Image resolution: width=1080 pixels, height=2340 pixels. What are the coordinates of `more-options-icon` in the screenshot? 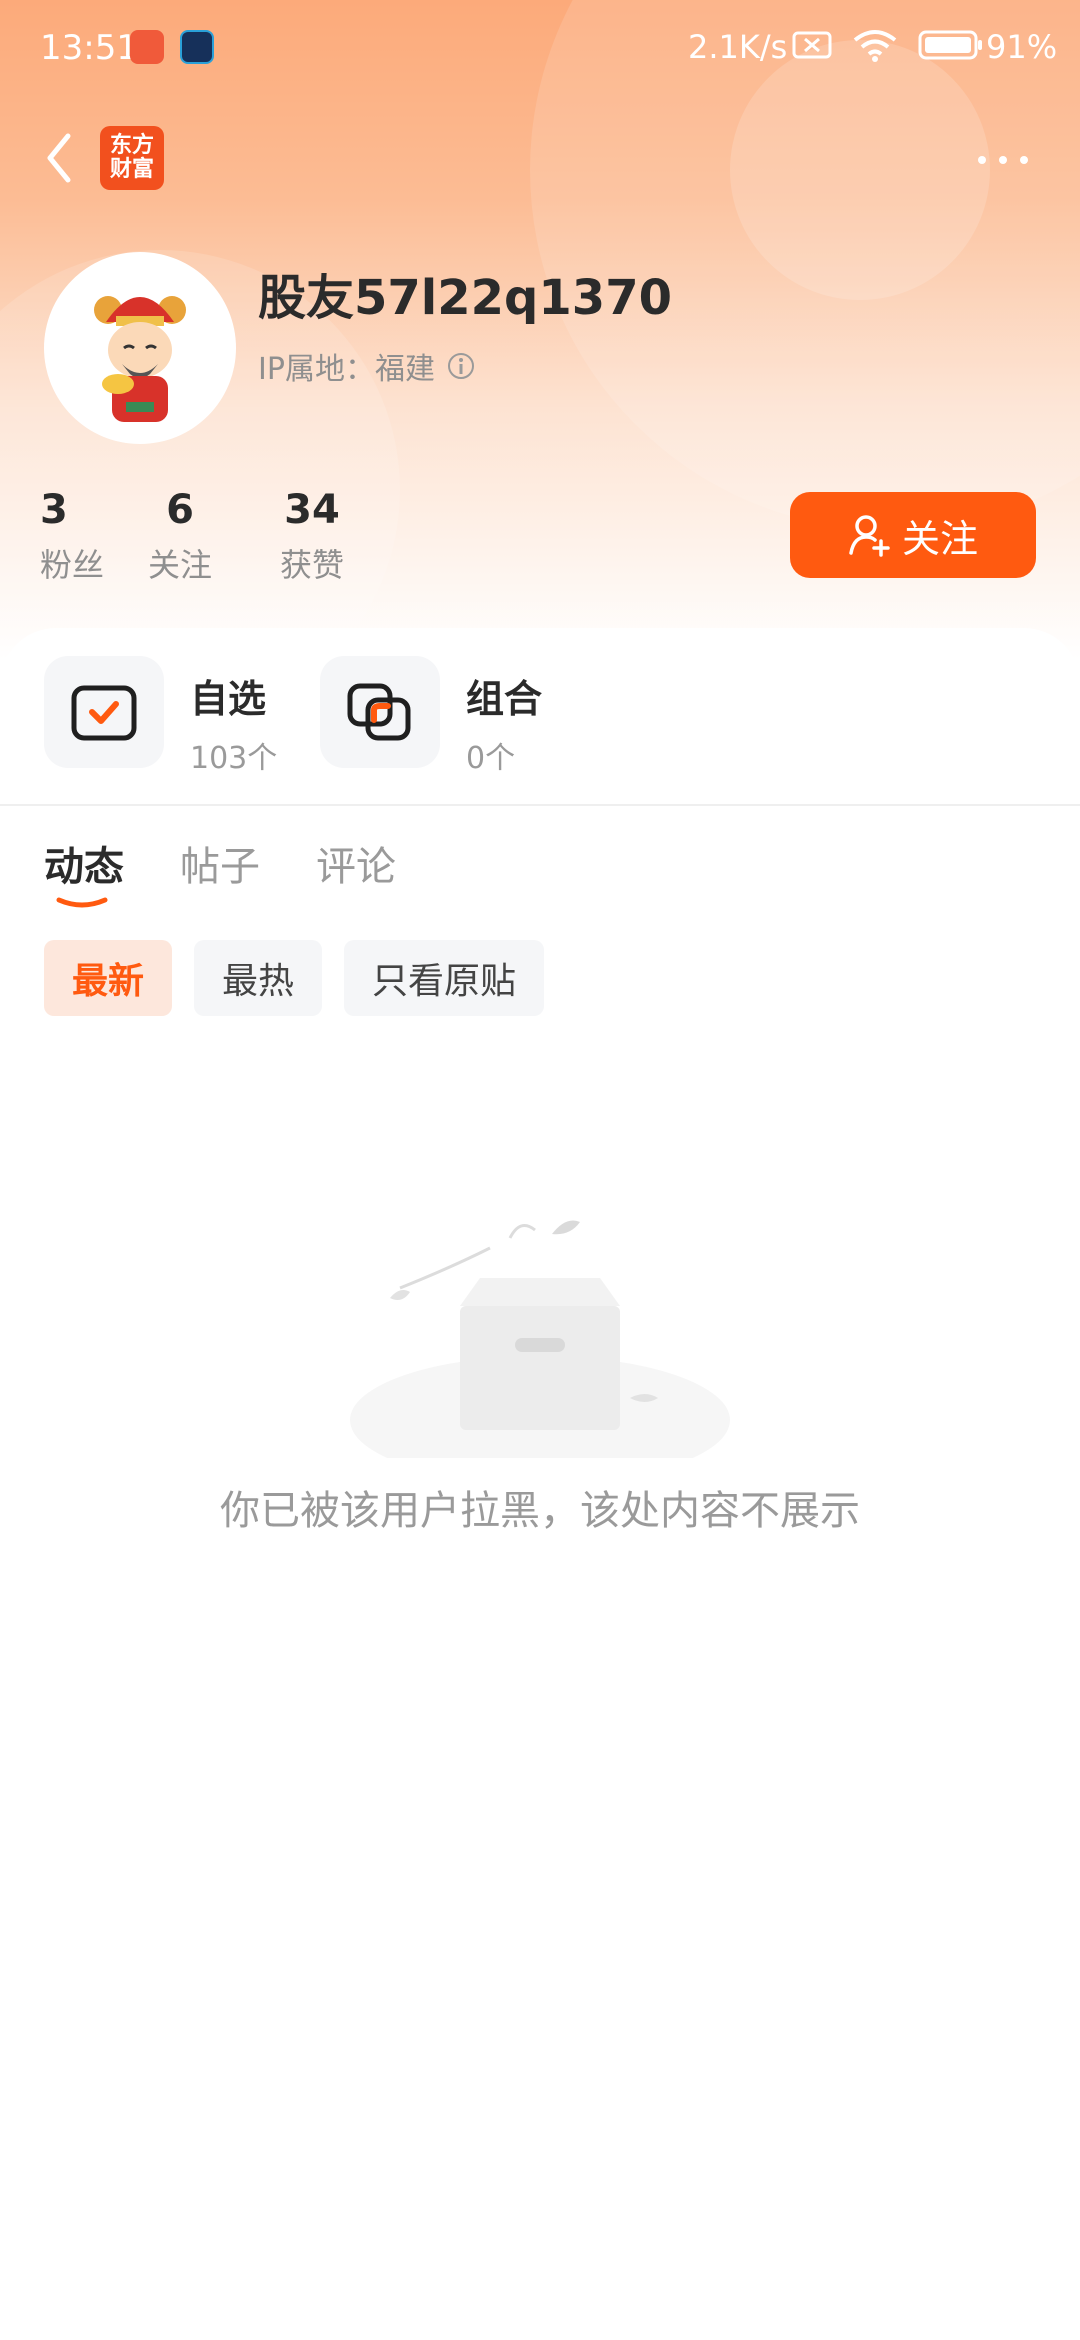 It's located at (1003, 160).